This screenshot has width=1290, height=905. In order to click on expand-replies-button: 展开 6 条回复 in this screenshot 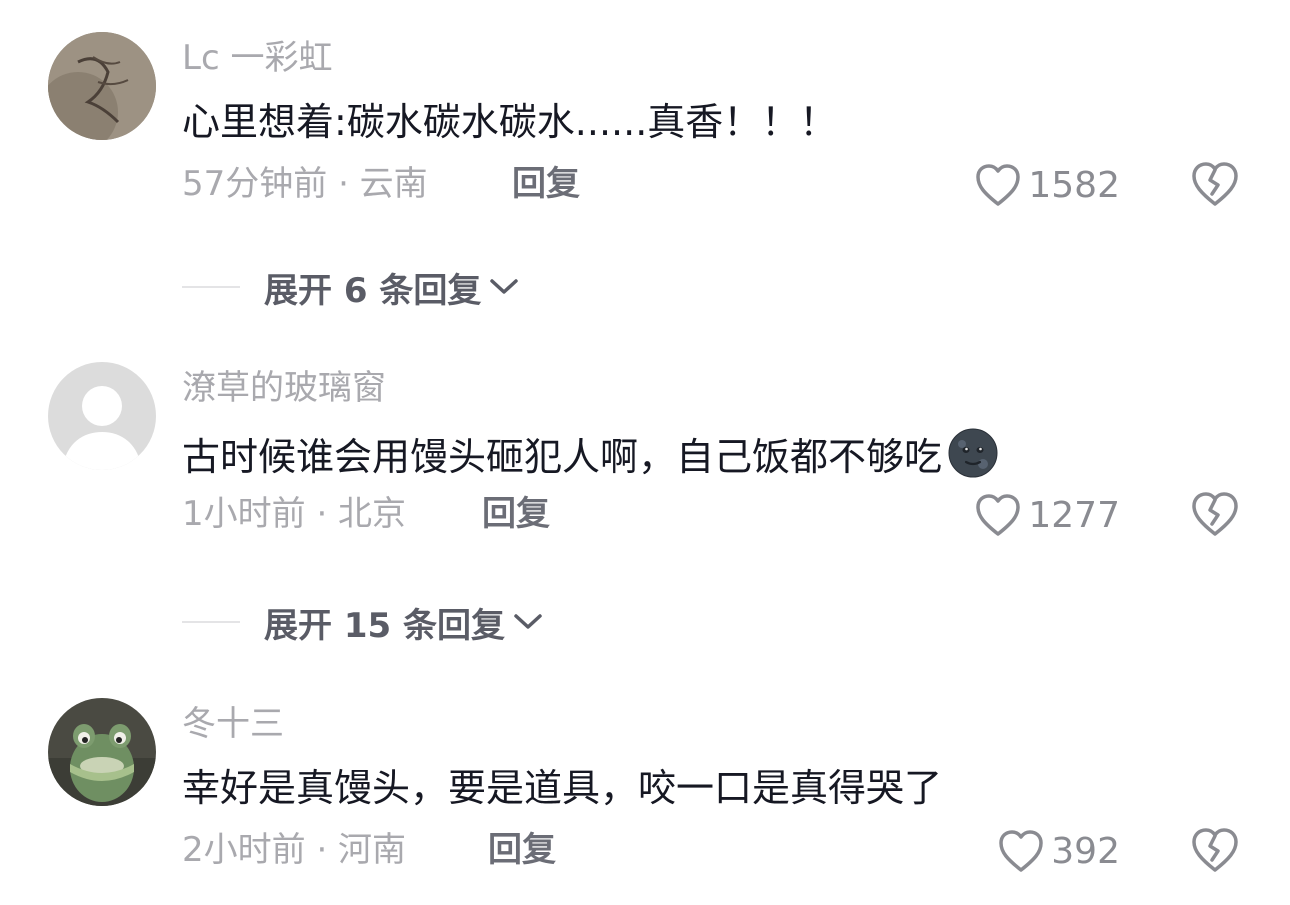, I will do `click(350, 287)`.